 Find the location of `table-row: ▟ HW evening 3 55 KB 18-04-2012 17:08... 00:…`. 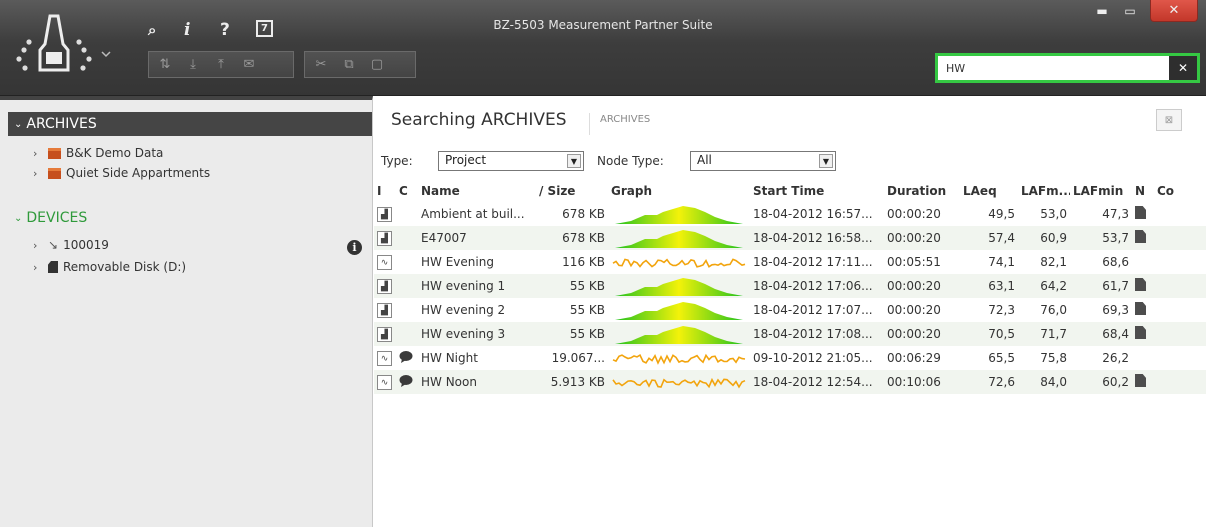

table-row: ▟ HW evening 3 55 KB 18-04-2012 17:08... 00:… is located at coordinates (790, 334).